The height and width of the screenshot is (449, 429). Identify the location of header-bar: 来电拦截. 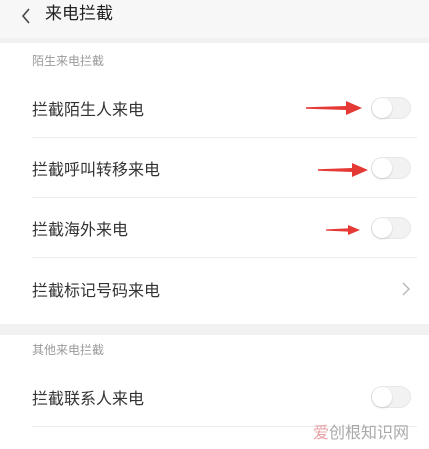
(214, 19).